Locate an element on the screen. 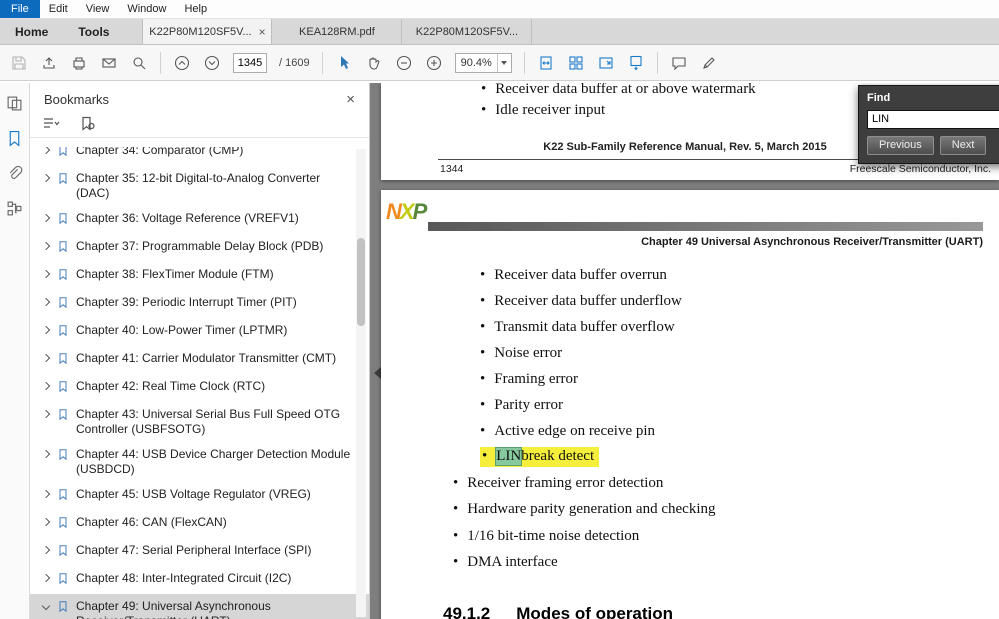  bullet-item-highlighted: • LIN break detect is located at coordinates (581, 457).